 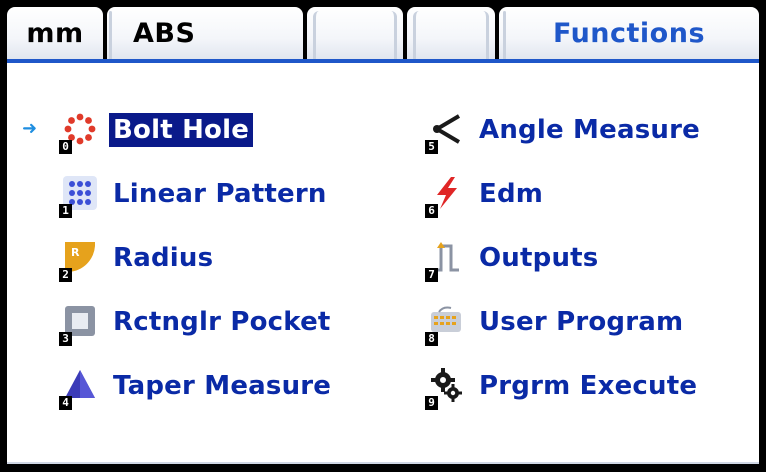 What do you see at coordinates (222, 386) in the screenshot?
I see `menu-item-label: Taper Measure` at bounding box center [222, 386].